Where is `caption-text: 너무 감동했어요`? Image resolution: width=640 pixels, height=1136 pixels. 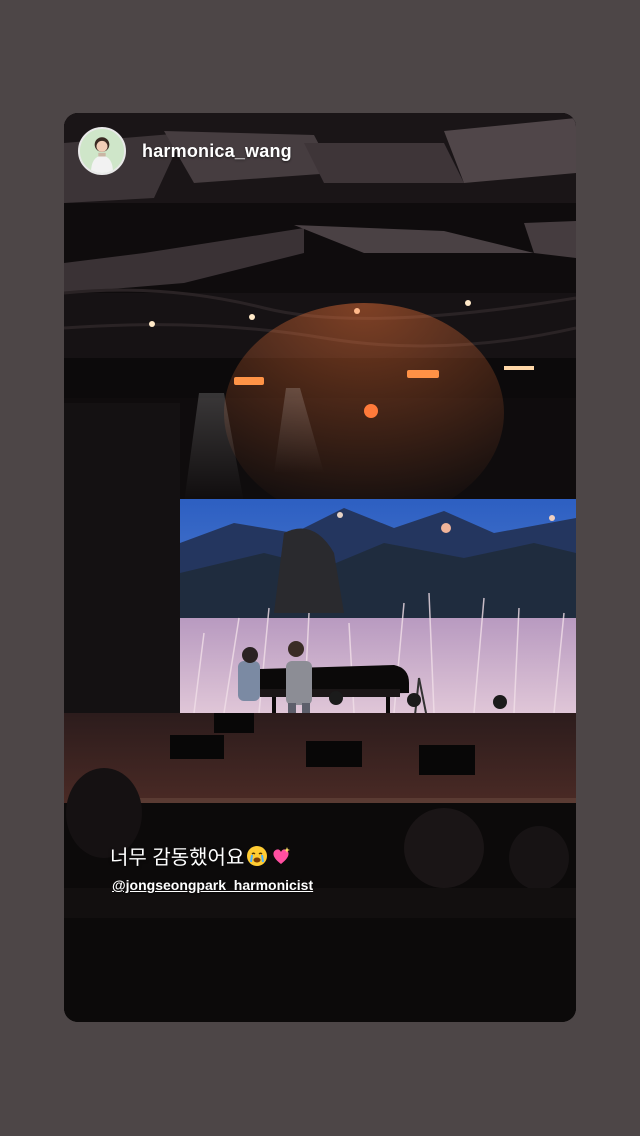
caption-text: 너무 감동했어요 is located at coordinates (177, 858).